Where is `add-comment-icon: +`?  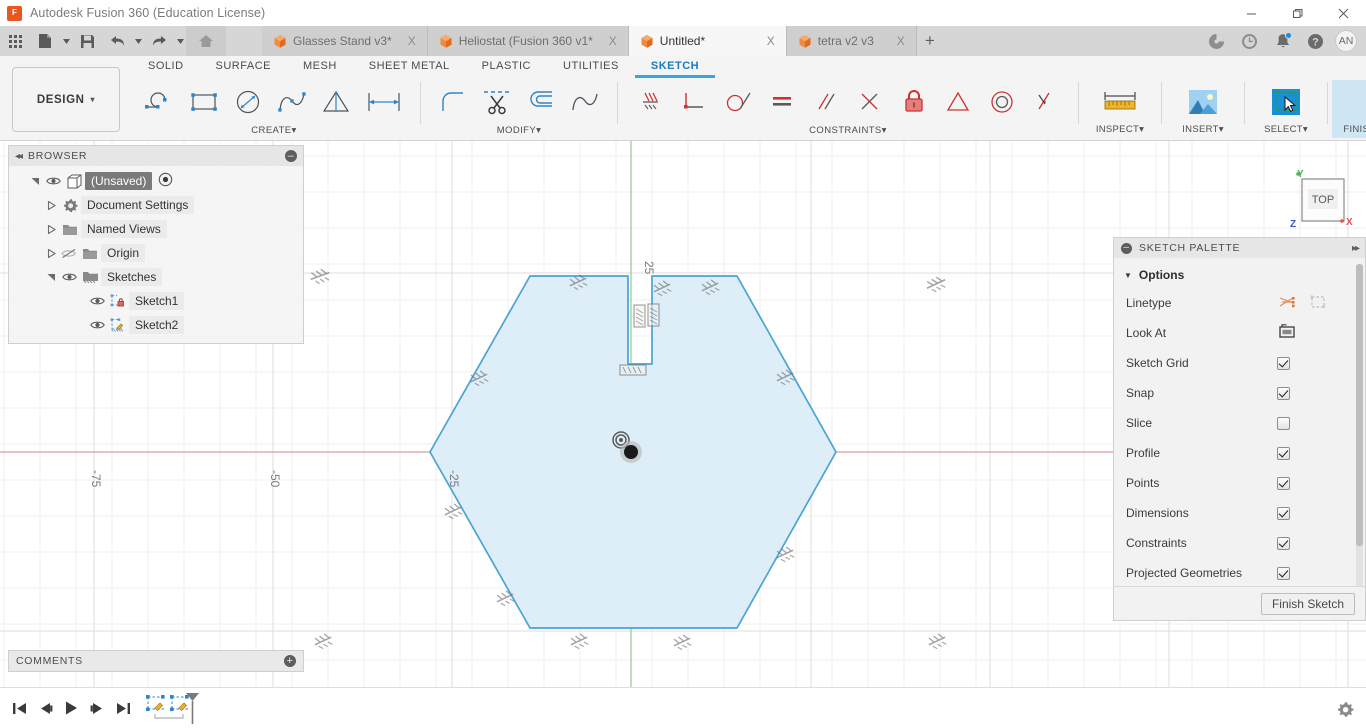
add-comment-icon: + is located at coordinates (290, 661).